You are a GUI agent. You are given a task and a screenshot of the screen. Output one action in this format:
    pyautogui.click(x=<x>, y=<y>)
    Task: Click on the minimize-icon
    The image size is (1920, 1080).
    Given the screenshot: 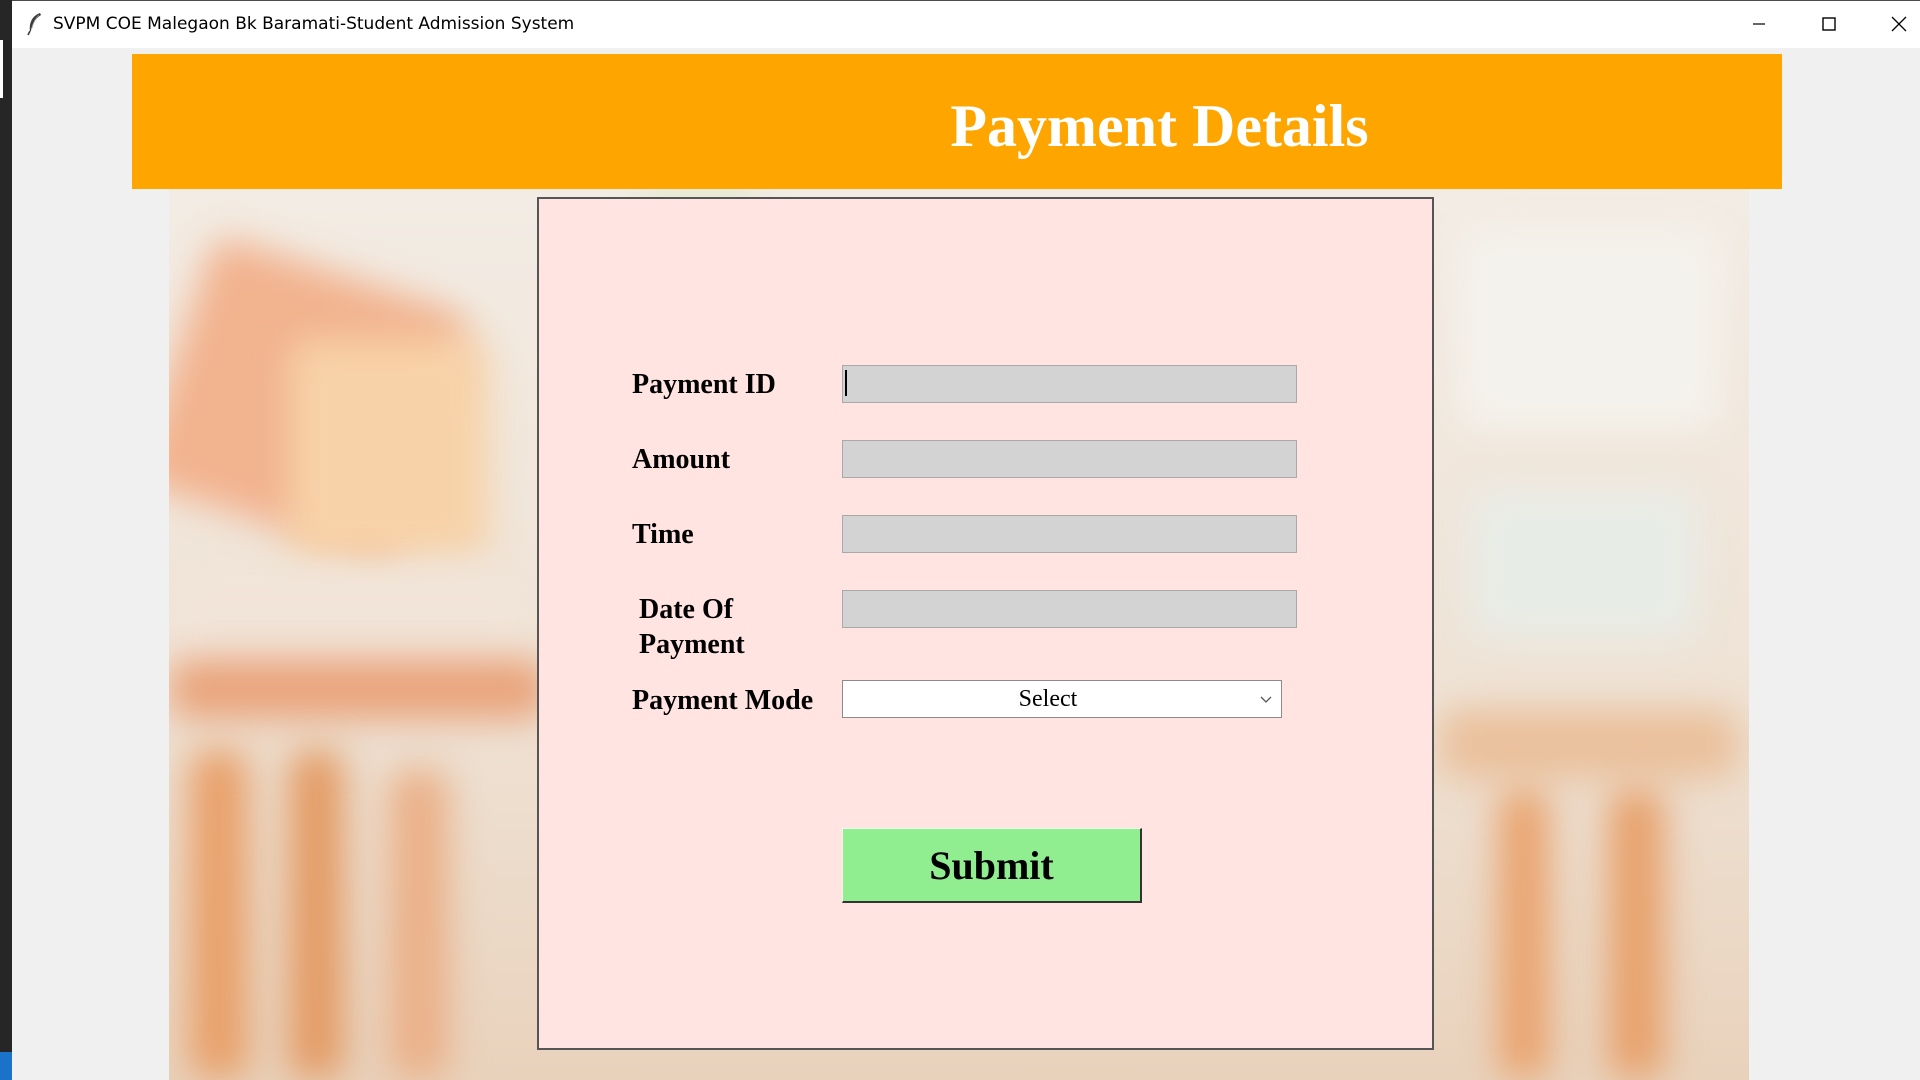 What is the action you would take?
    pyautogui.click(x=1759, y=24)
    